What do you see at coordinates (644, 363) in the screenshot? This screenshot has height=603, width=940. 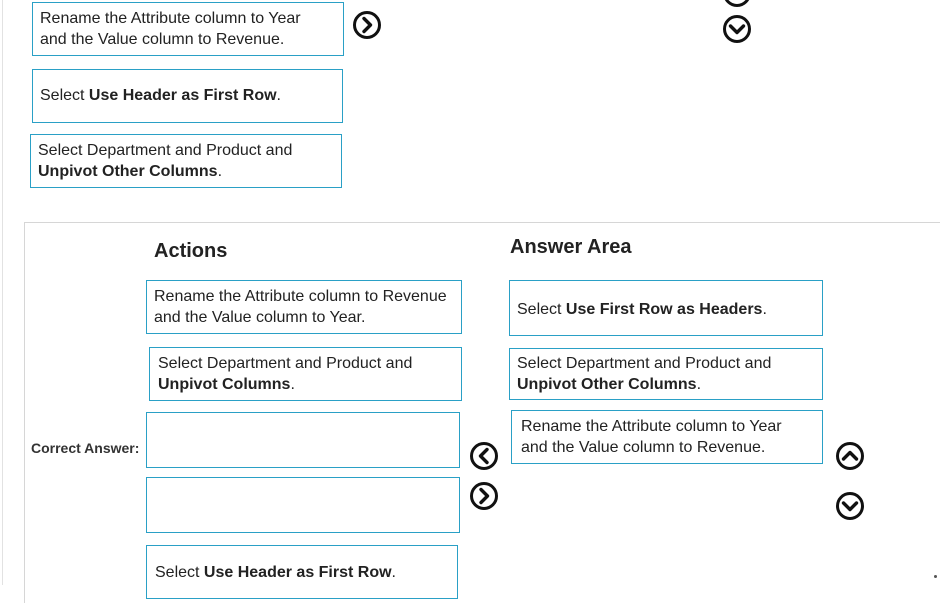 I see `answer-item-line1: Select Department and Product and` at bounding box center [644, 363].